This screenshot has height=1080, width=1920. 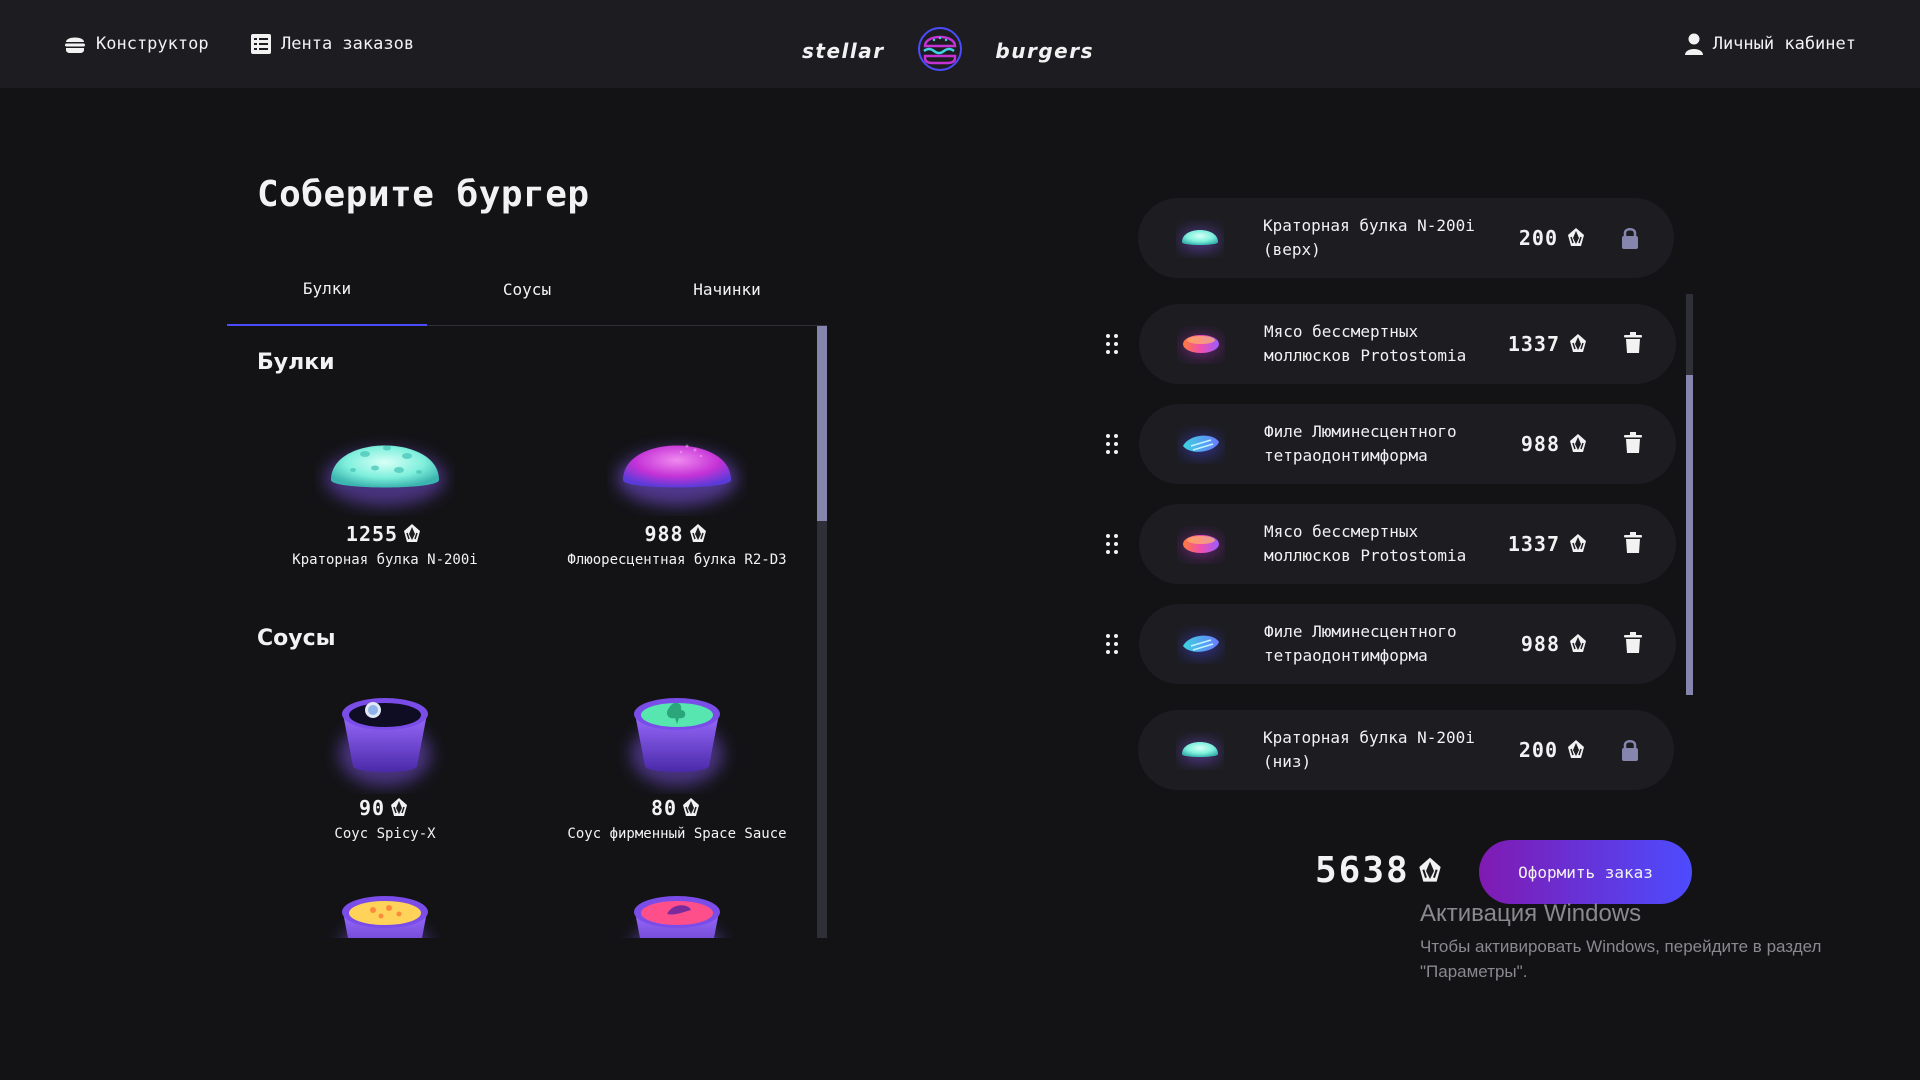 What do you see at coordinates (372, 808) in the screenshot?
I see `price-value: 90` at bounding box center [372, 808].